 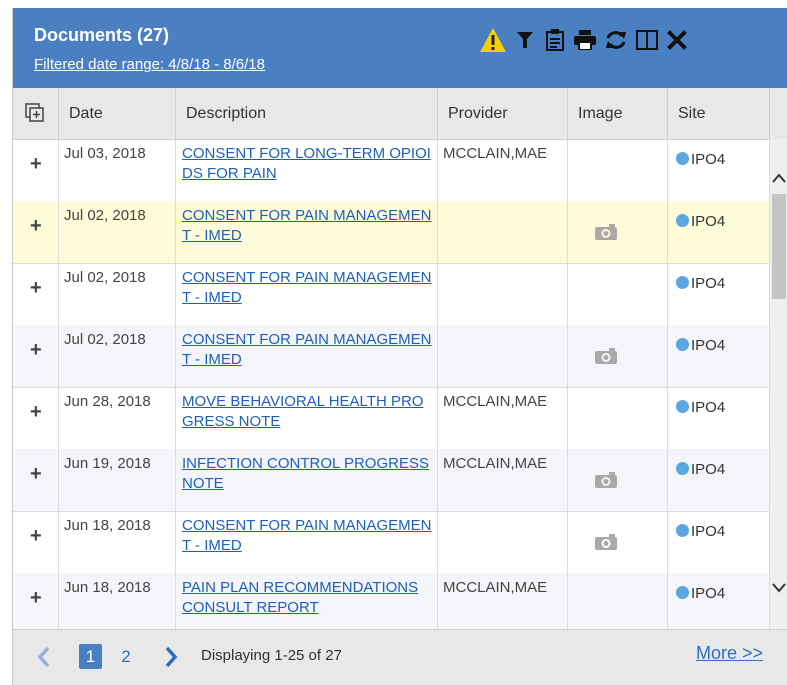 What do you see at coordinates (616, 40) in the screenshot?
I see `refresh-icon` at bounding box center [616, 40].